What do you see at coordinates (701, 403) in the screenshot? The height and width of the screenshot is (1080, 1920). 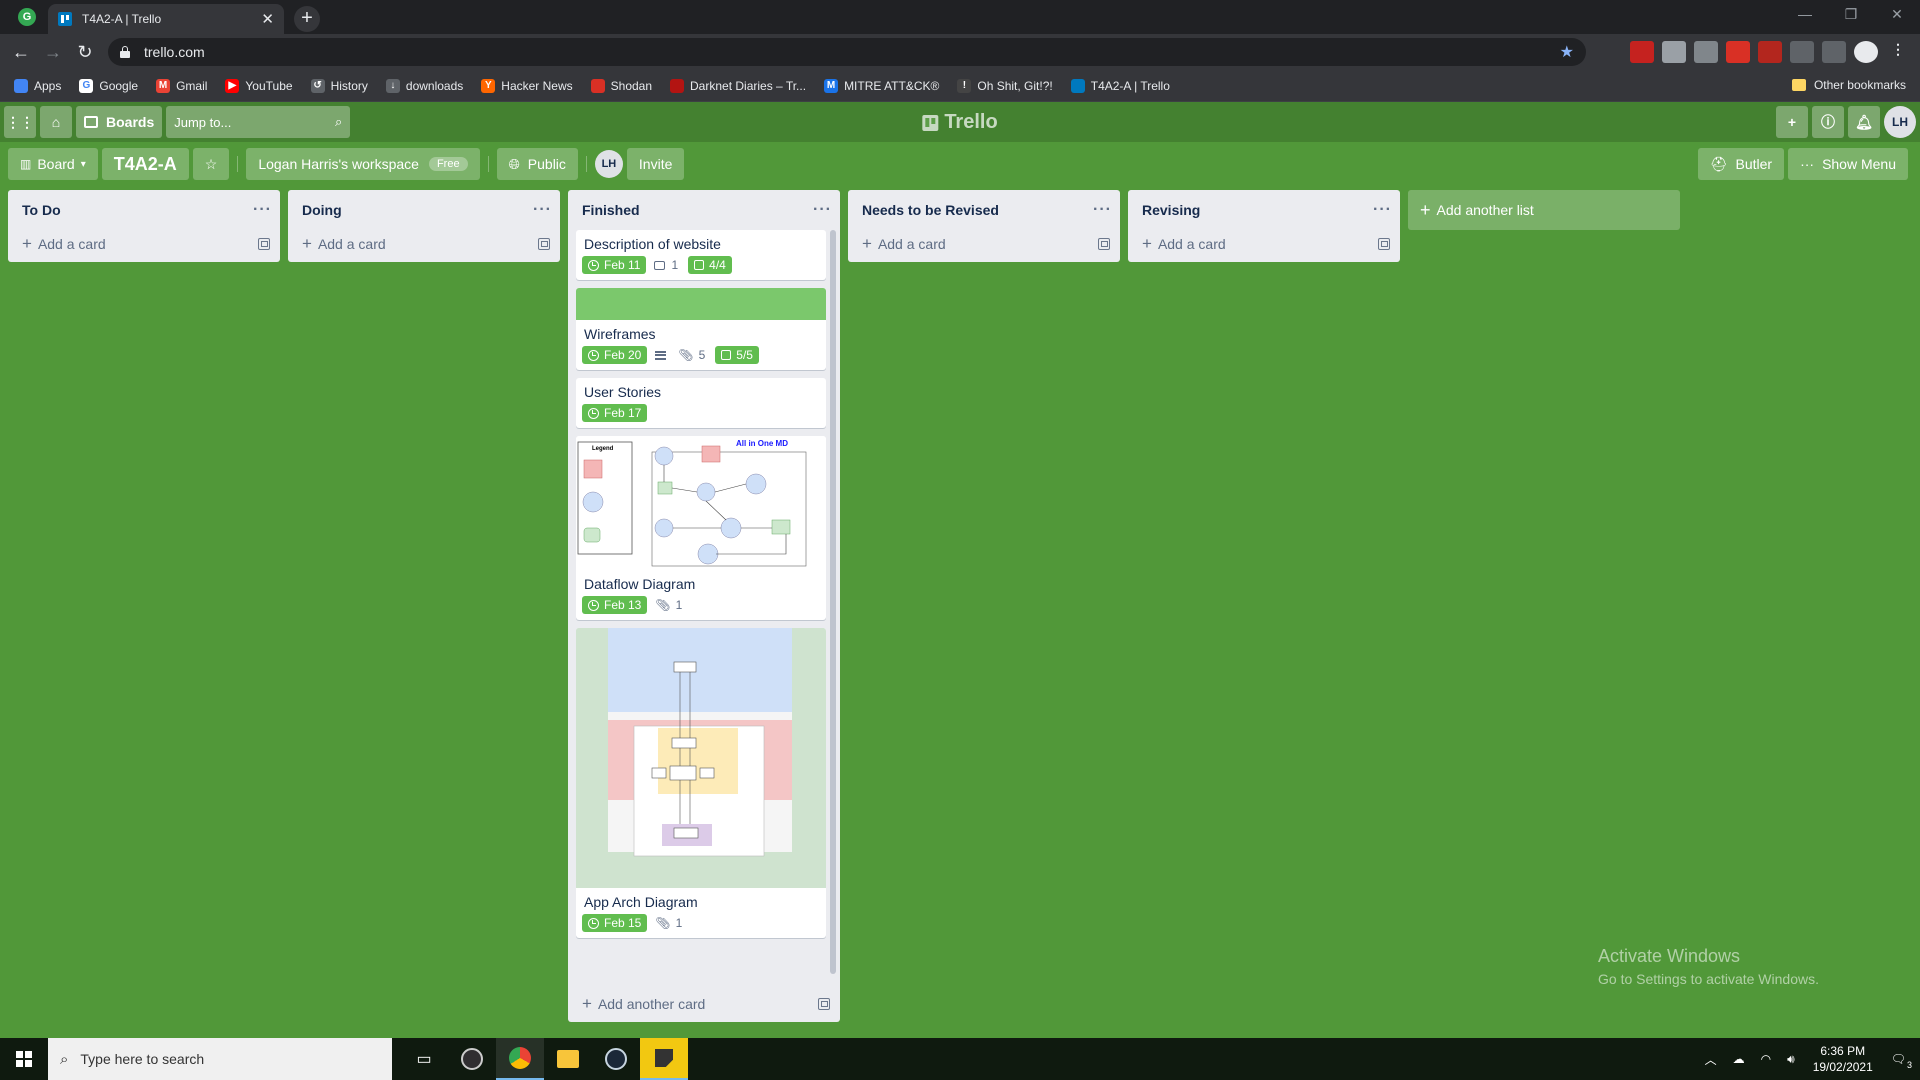 I see `card-user-stories: User Stories Feb 17` at bounding box center [701, 403].